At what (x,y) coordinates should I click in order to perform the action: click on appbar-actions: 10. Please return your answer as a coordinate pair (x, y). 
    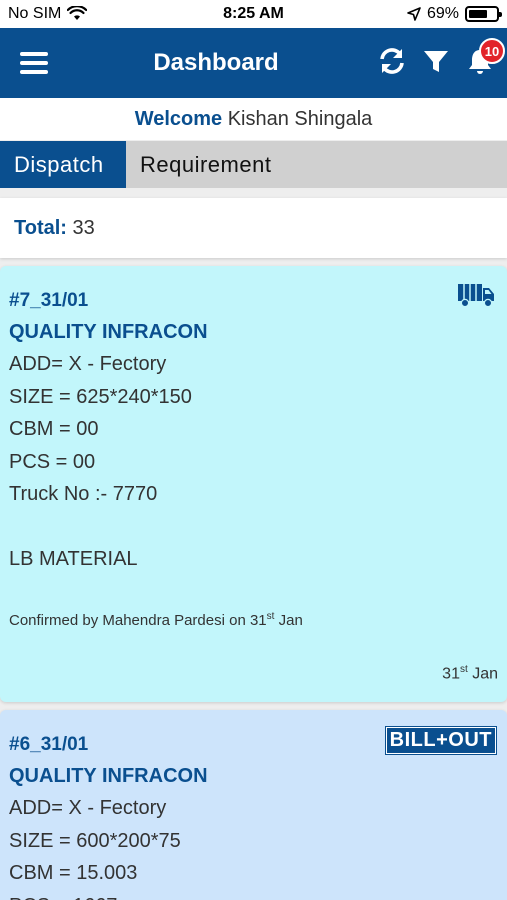
    Looking at the image, I should click on (441, 57).